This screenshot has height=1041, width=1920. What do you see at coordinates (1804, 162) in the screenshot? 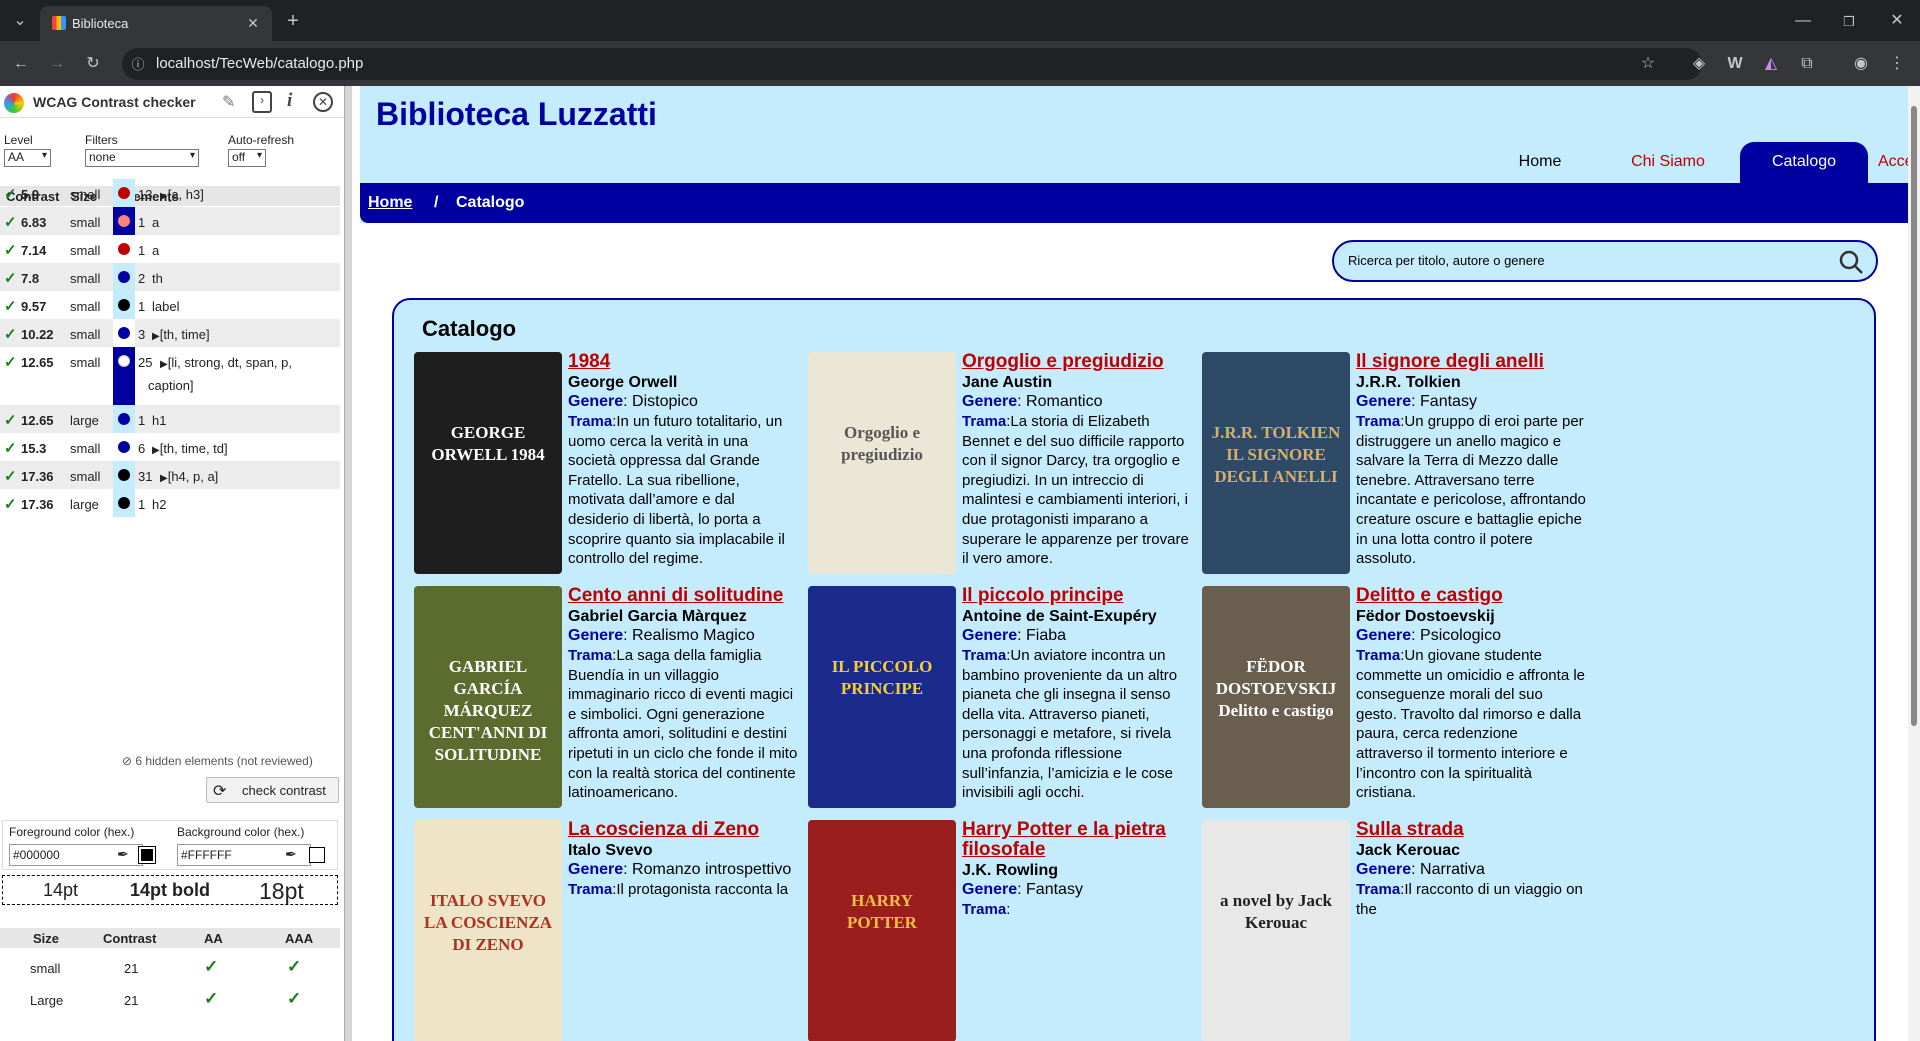
I see `nav-catalogo: Catalogo` at bounding box center [1804, 162].